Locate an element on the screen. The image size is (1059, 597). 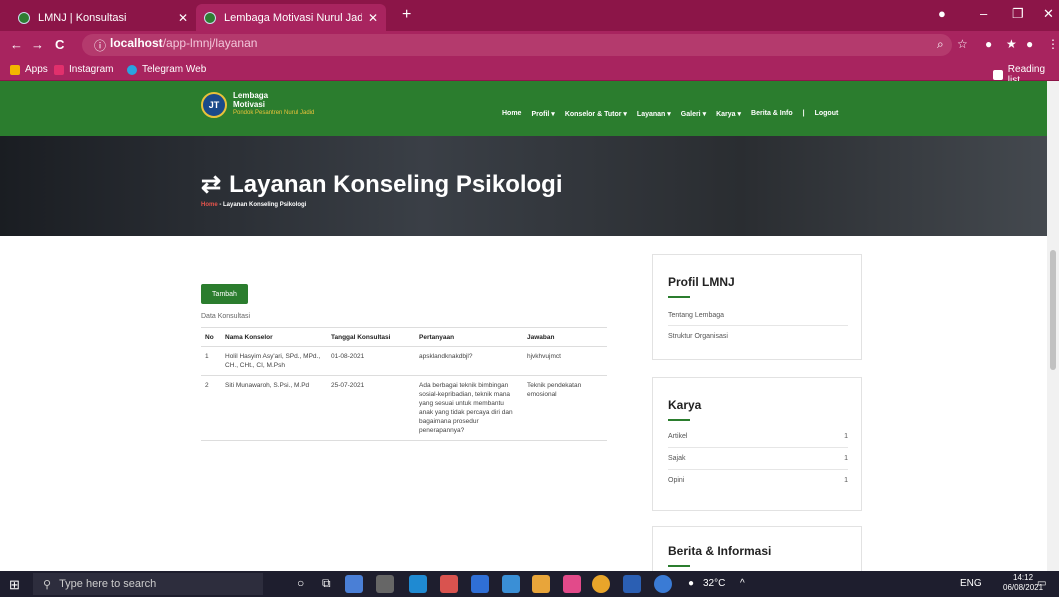
tab-layanan: Lembaga Motivasi Nurul Jadid - I ✕ is located at coordinates (291, 17).